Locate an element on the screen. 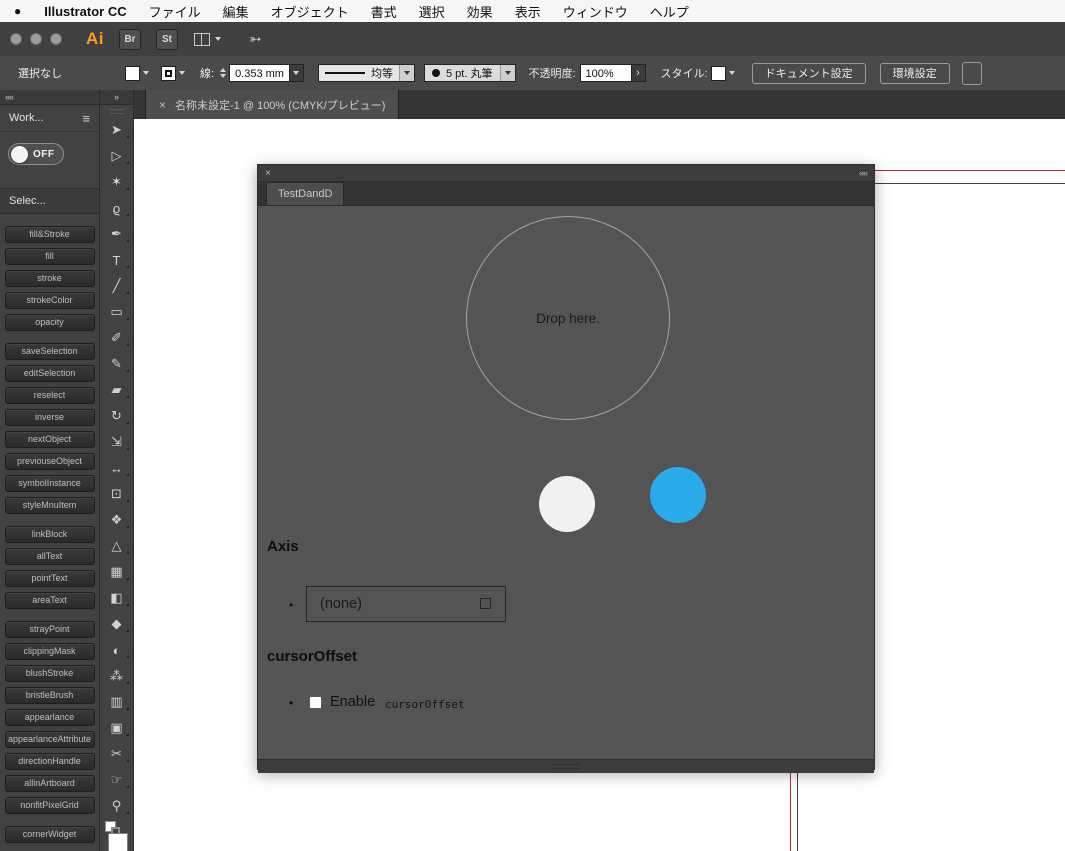 The height and width of the screenshot is (851, 1065). dock-button-appearlance: appearlance is located at coordinates (49, 717).